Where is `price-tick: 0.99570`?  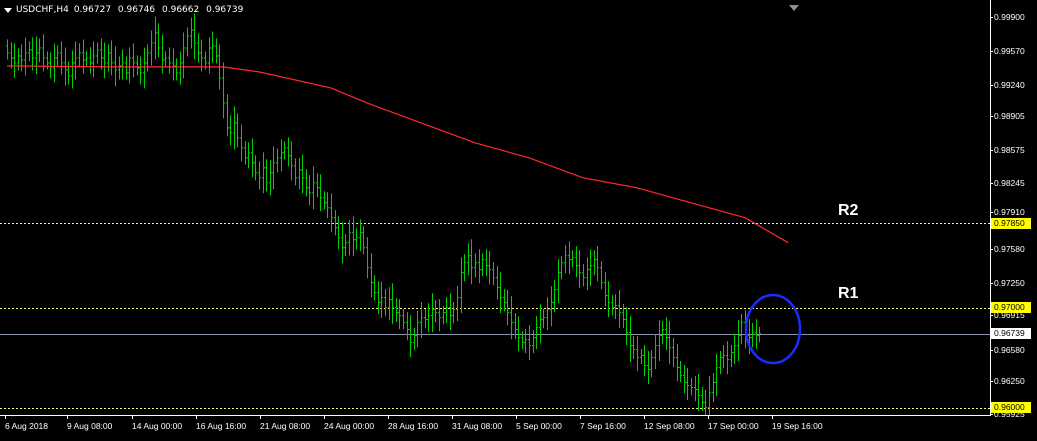
price-tick: 0.99570 is located at coordinates (1007, 51).